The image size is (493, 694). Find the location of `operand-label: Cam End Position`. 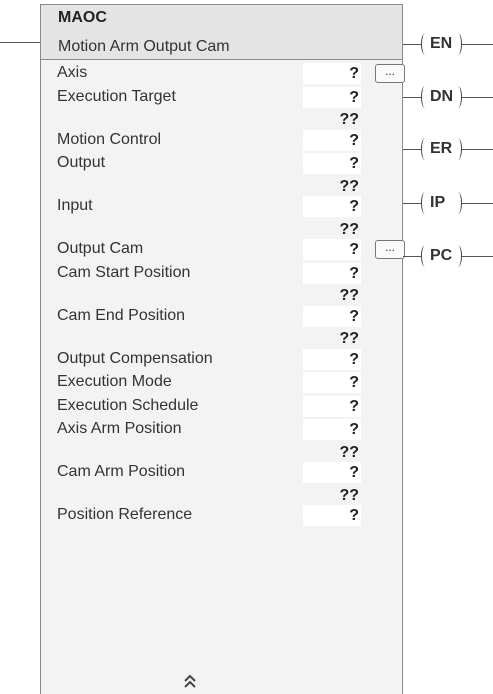

operand-label: Cam End Position is located at coordinates (121, 315).